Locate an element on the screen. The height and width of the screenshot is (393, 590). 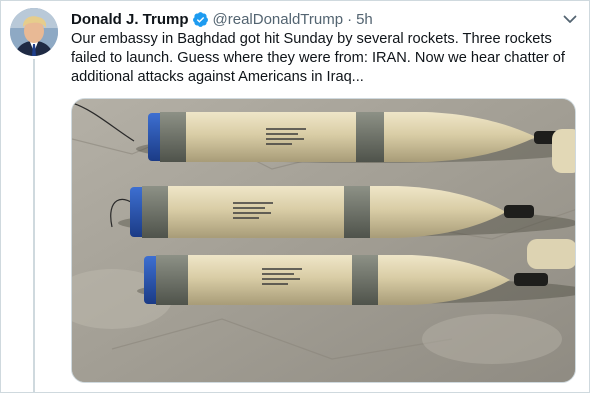
timestamp: 5h is located at coordinates (364, 19).